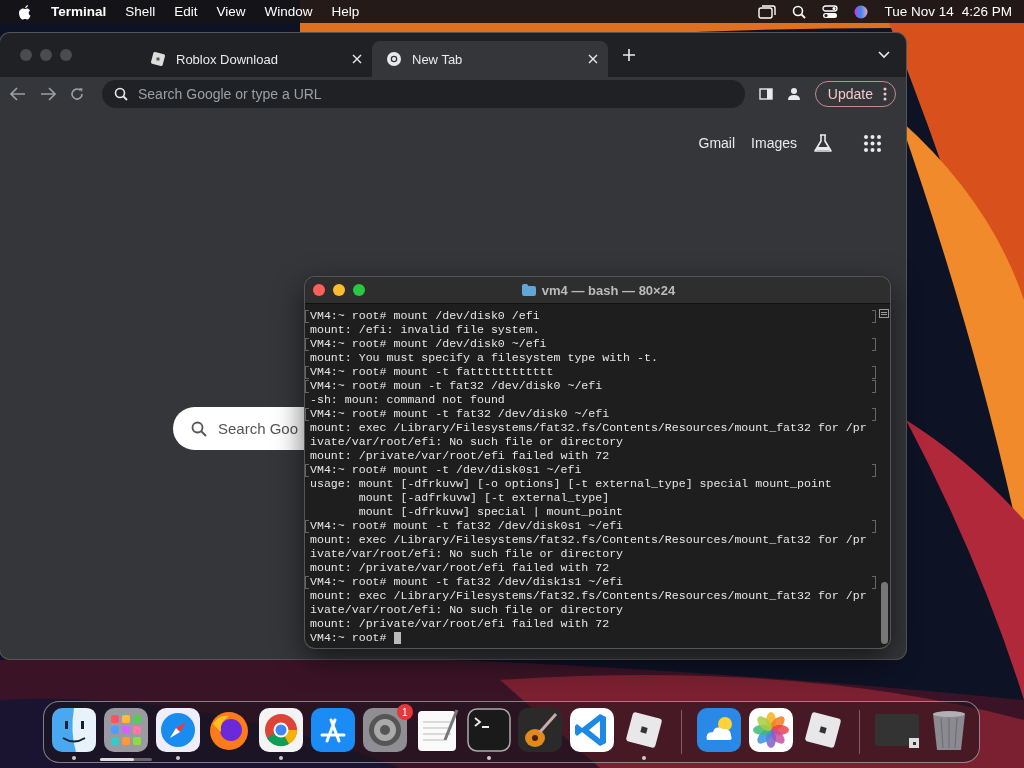  Describe the element at coordinates (18, 94) in the screenshot. I see `back-icon` at that location.